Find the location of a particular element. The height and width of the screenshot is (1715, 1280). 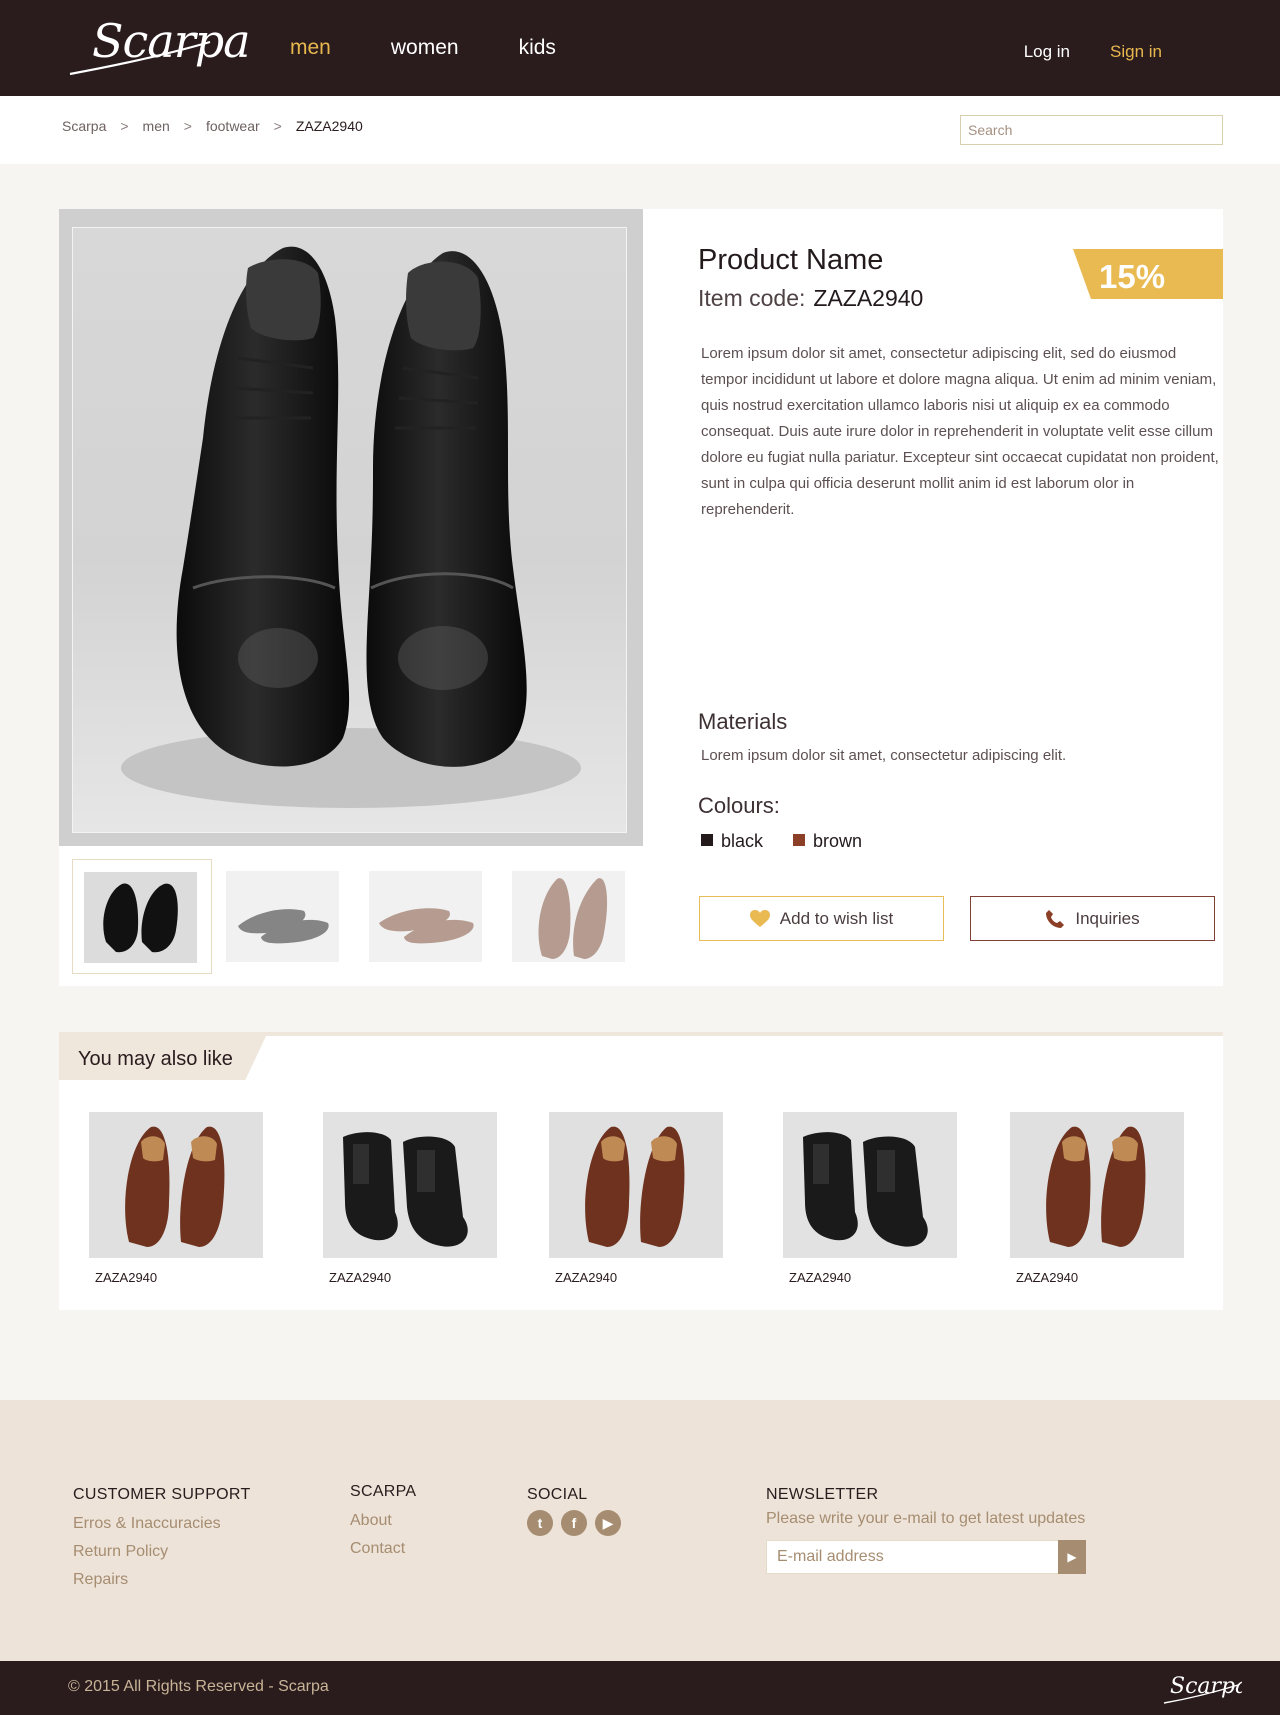

footer-logo: Scarpa is located at coordinates (1205, 1687).